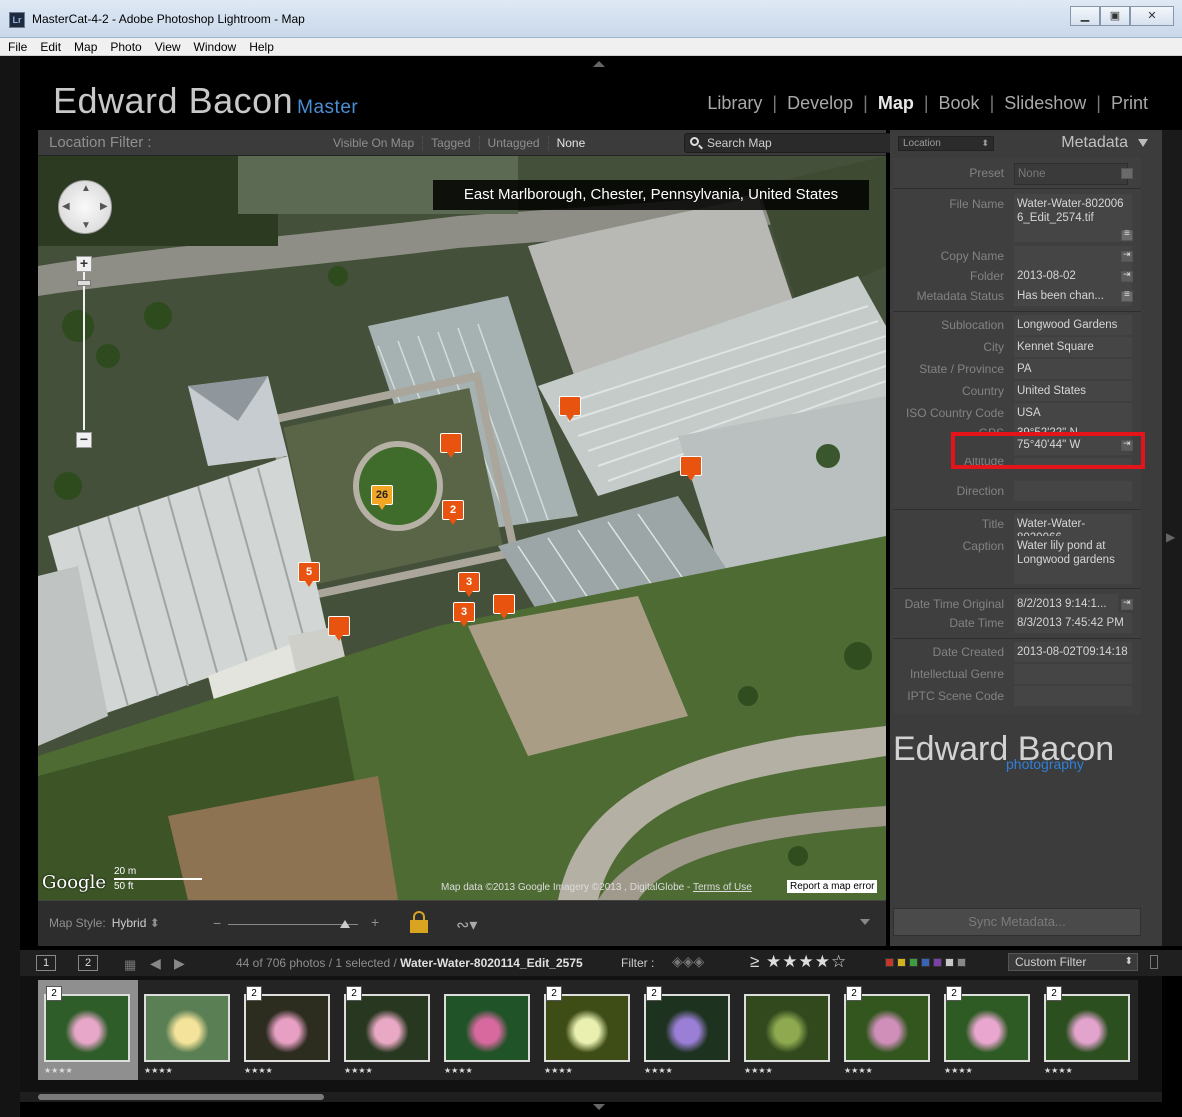 This screenshot has height=1117, width=1182. What do you see at coordinates (155, 963) in the screenshot?
I see `back-arrow-icon: ◀` at bounding box center [155, 963].